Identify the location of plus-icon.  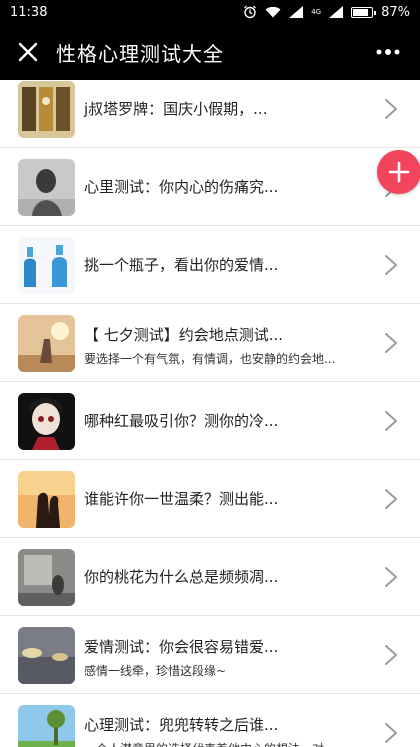
(399, 172).